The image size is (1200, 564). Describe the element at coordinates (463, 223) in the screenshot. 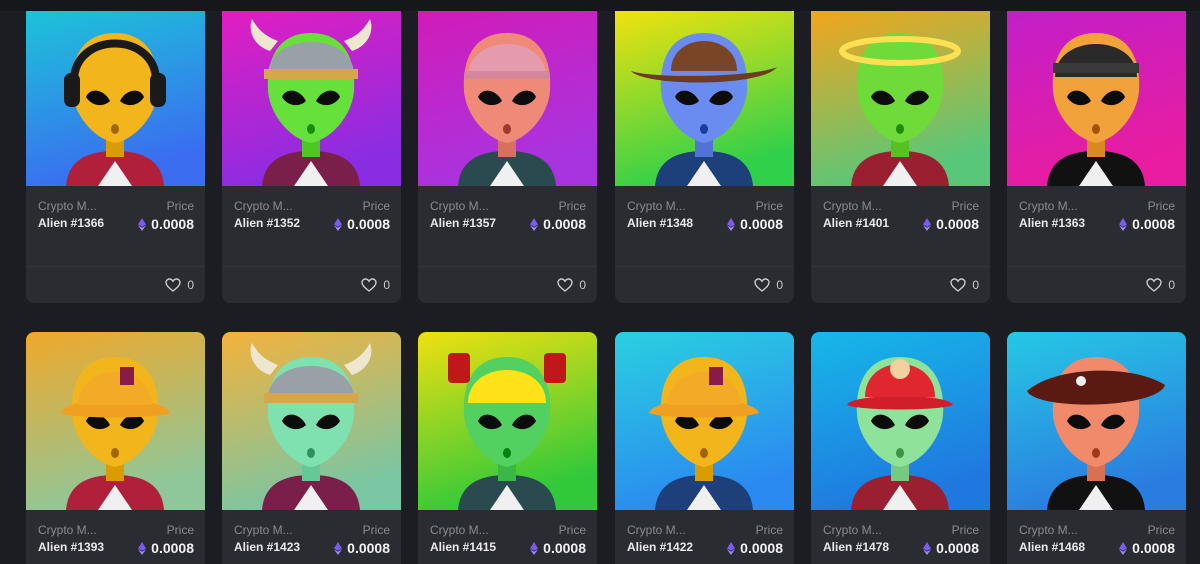

I see `nft-name: Alien #1357` at that location.